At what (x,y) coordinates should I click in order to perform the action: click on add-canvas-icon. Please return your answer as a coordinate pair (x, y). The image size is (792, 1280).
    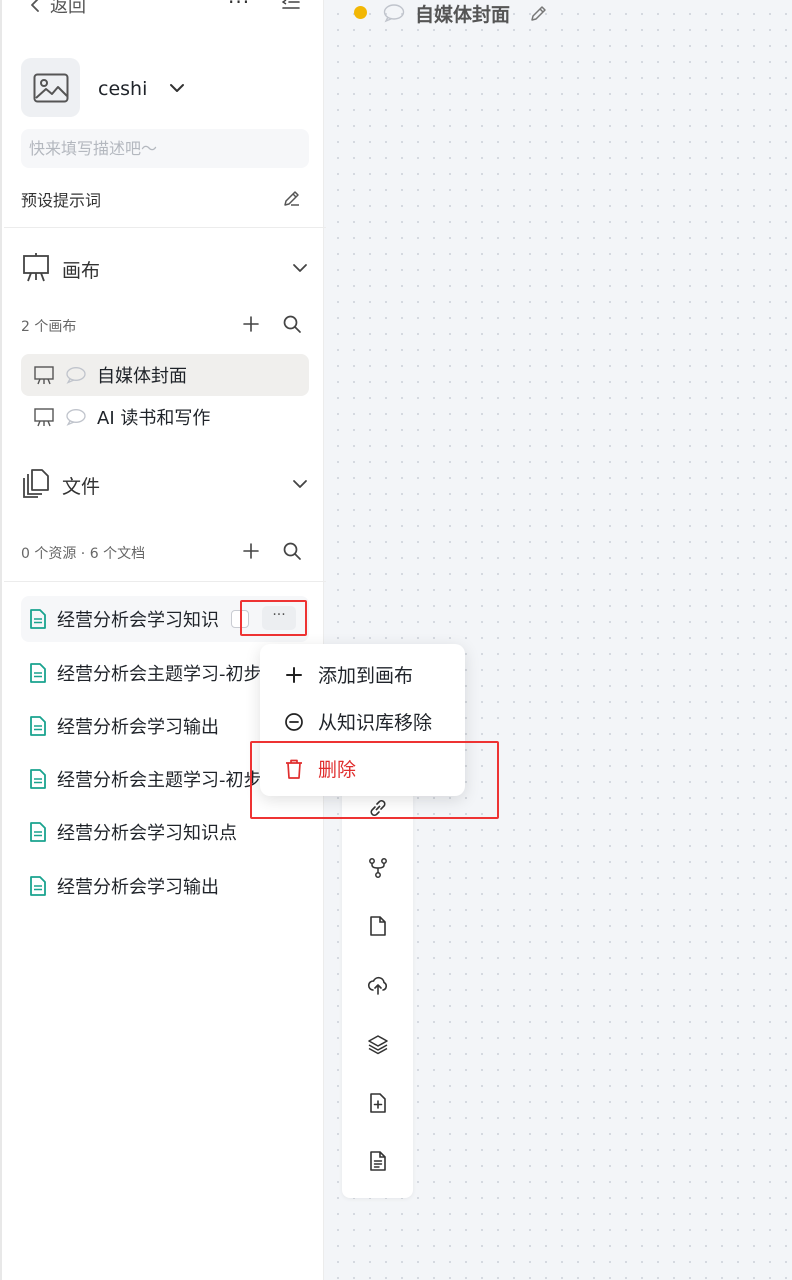
    Looking at the image, I should click on (251, 324).